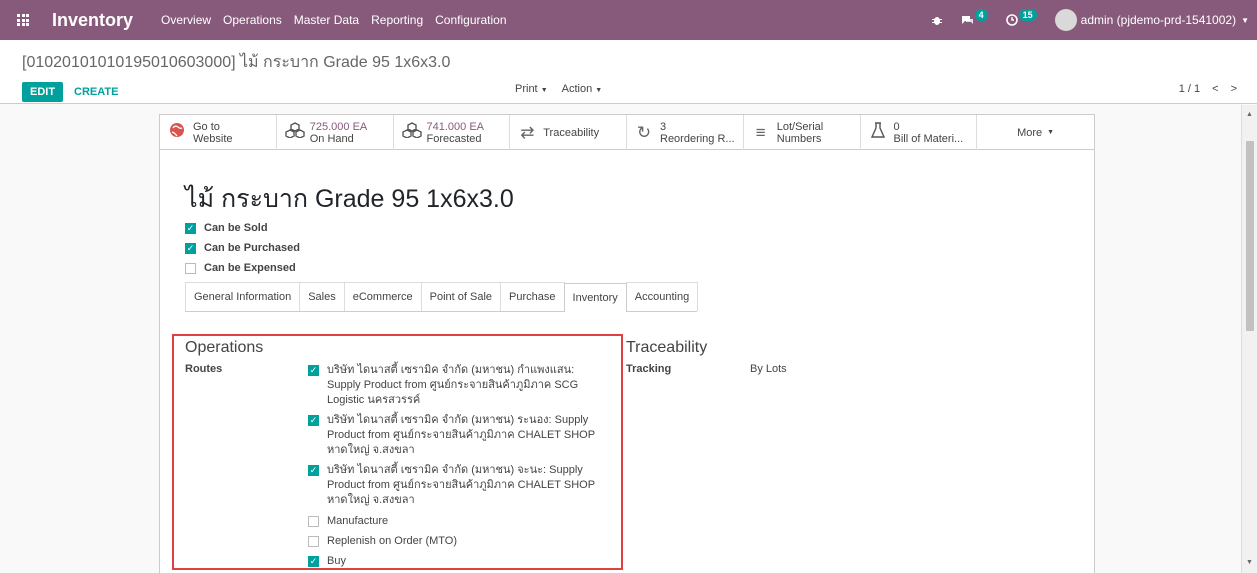 The width and height of the screenshot is (1257, 573). What do you see at coordinates (236, 228) in the screenshot?
I see `can-be-sold-label: Can be Sold` at bounding box center [236, 228].